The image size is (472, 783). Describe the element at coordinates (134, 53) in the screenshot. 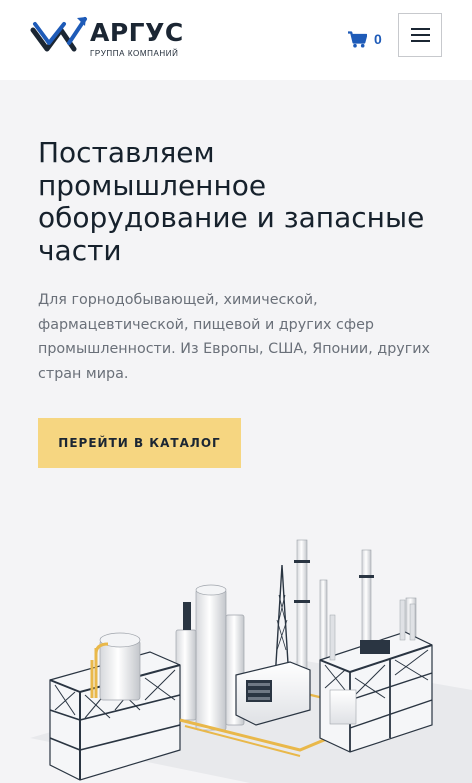

I see `logo-tagline: ГРУППА КОМПАНИЙ` at that location.